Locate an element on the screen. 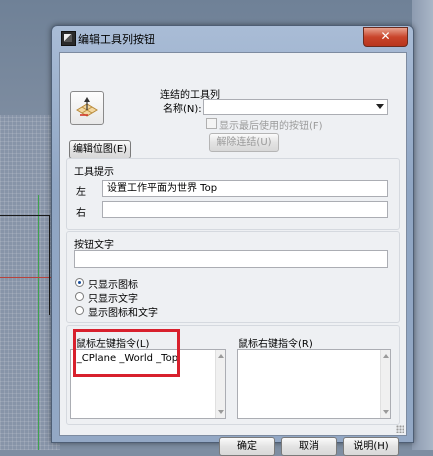  left-command-scrollbar is located at coordinates (220, 384).